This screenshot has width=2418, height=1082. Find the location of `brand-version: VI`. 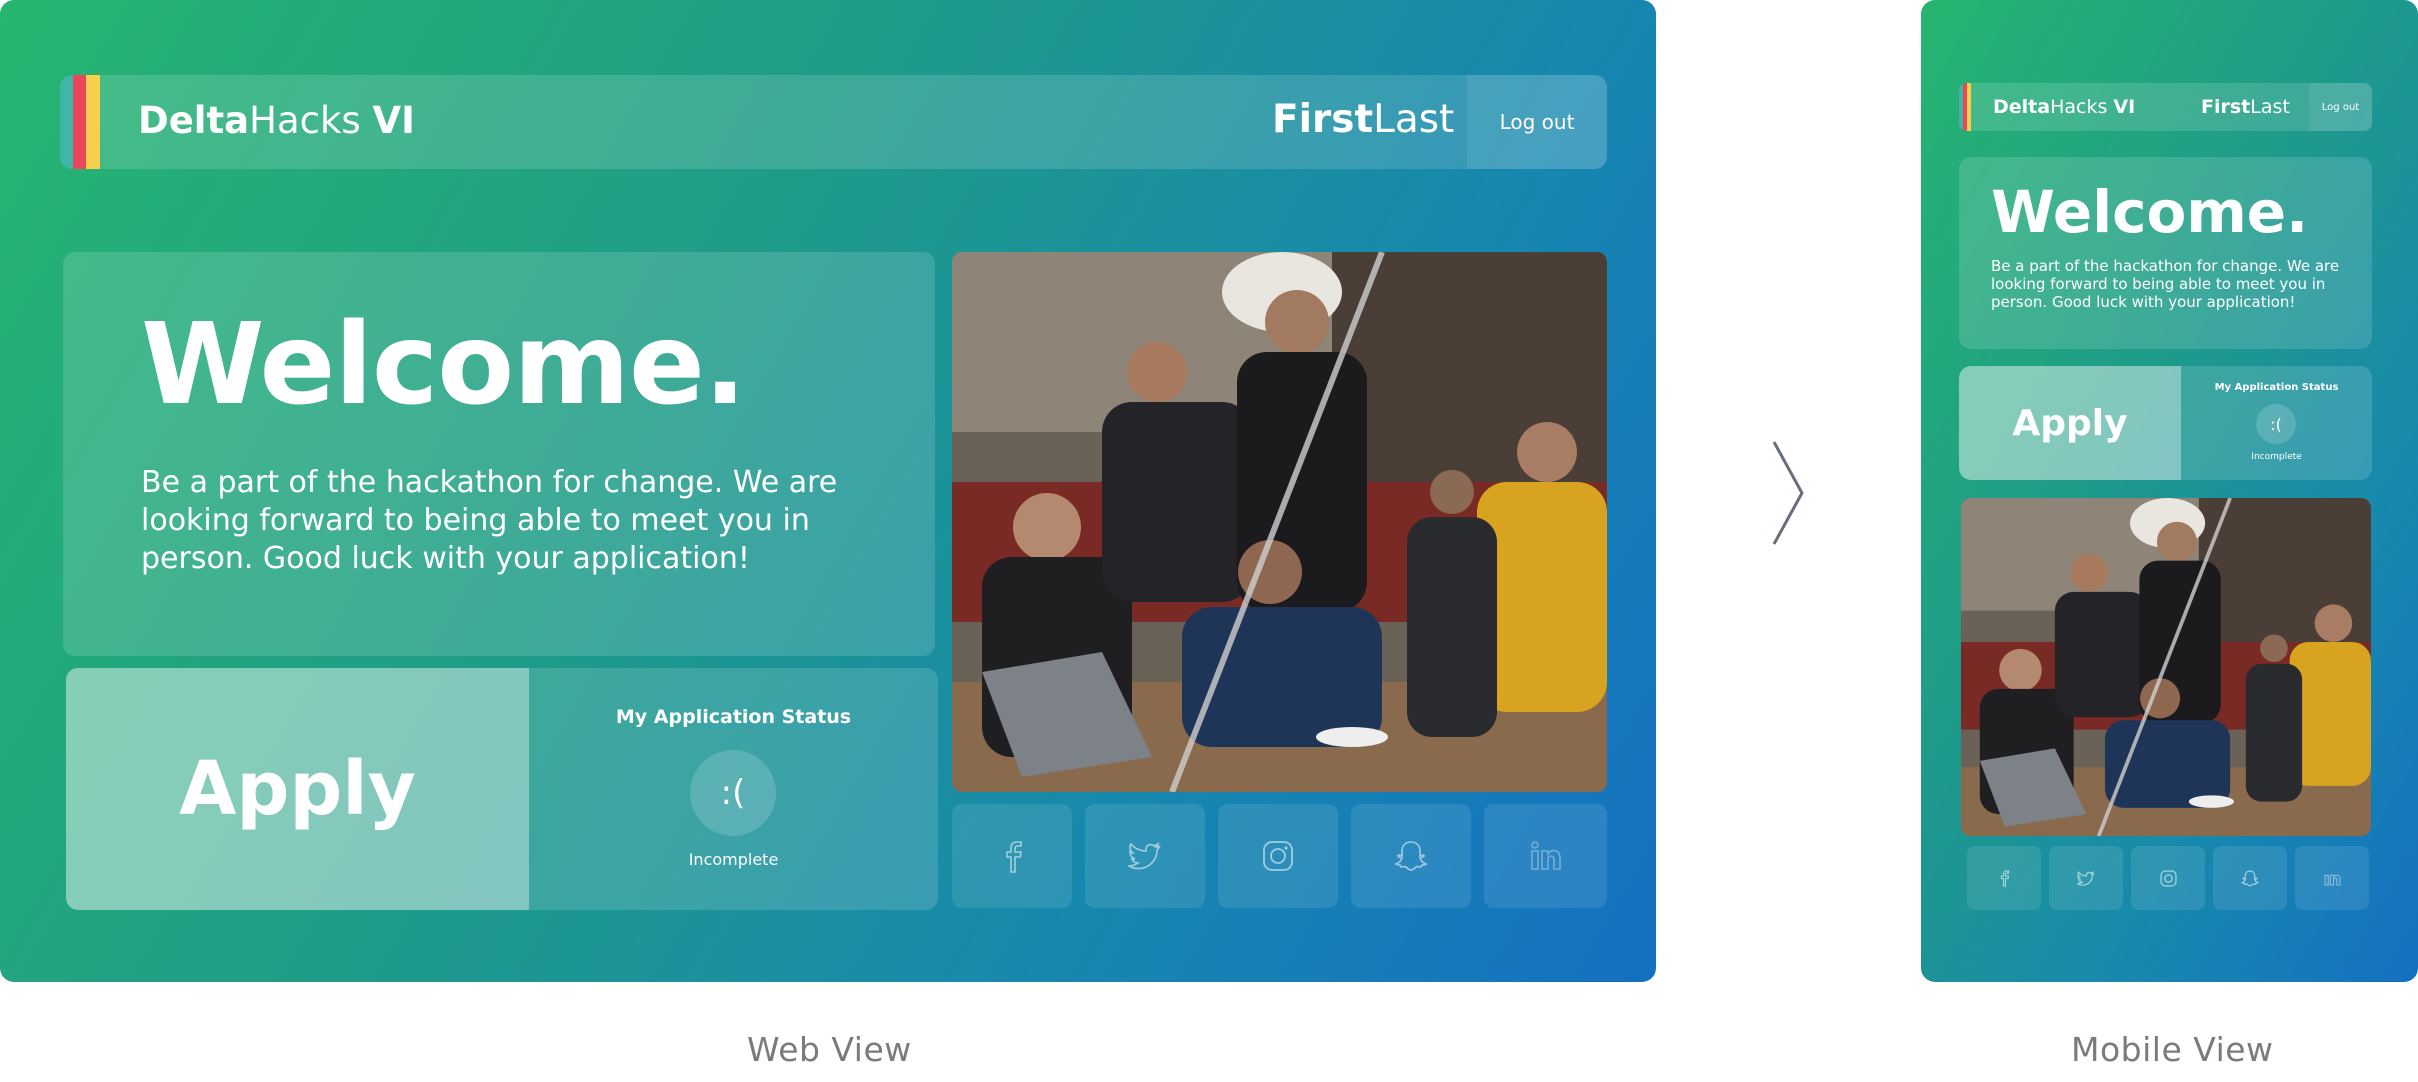

brand-version: VI is located at coordinates (393, 120).